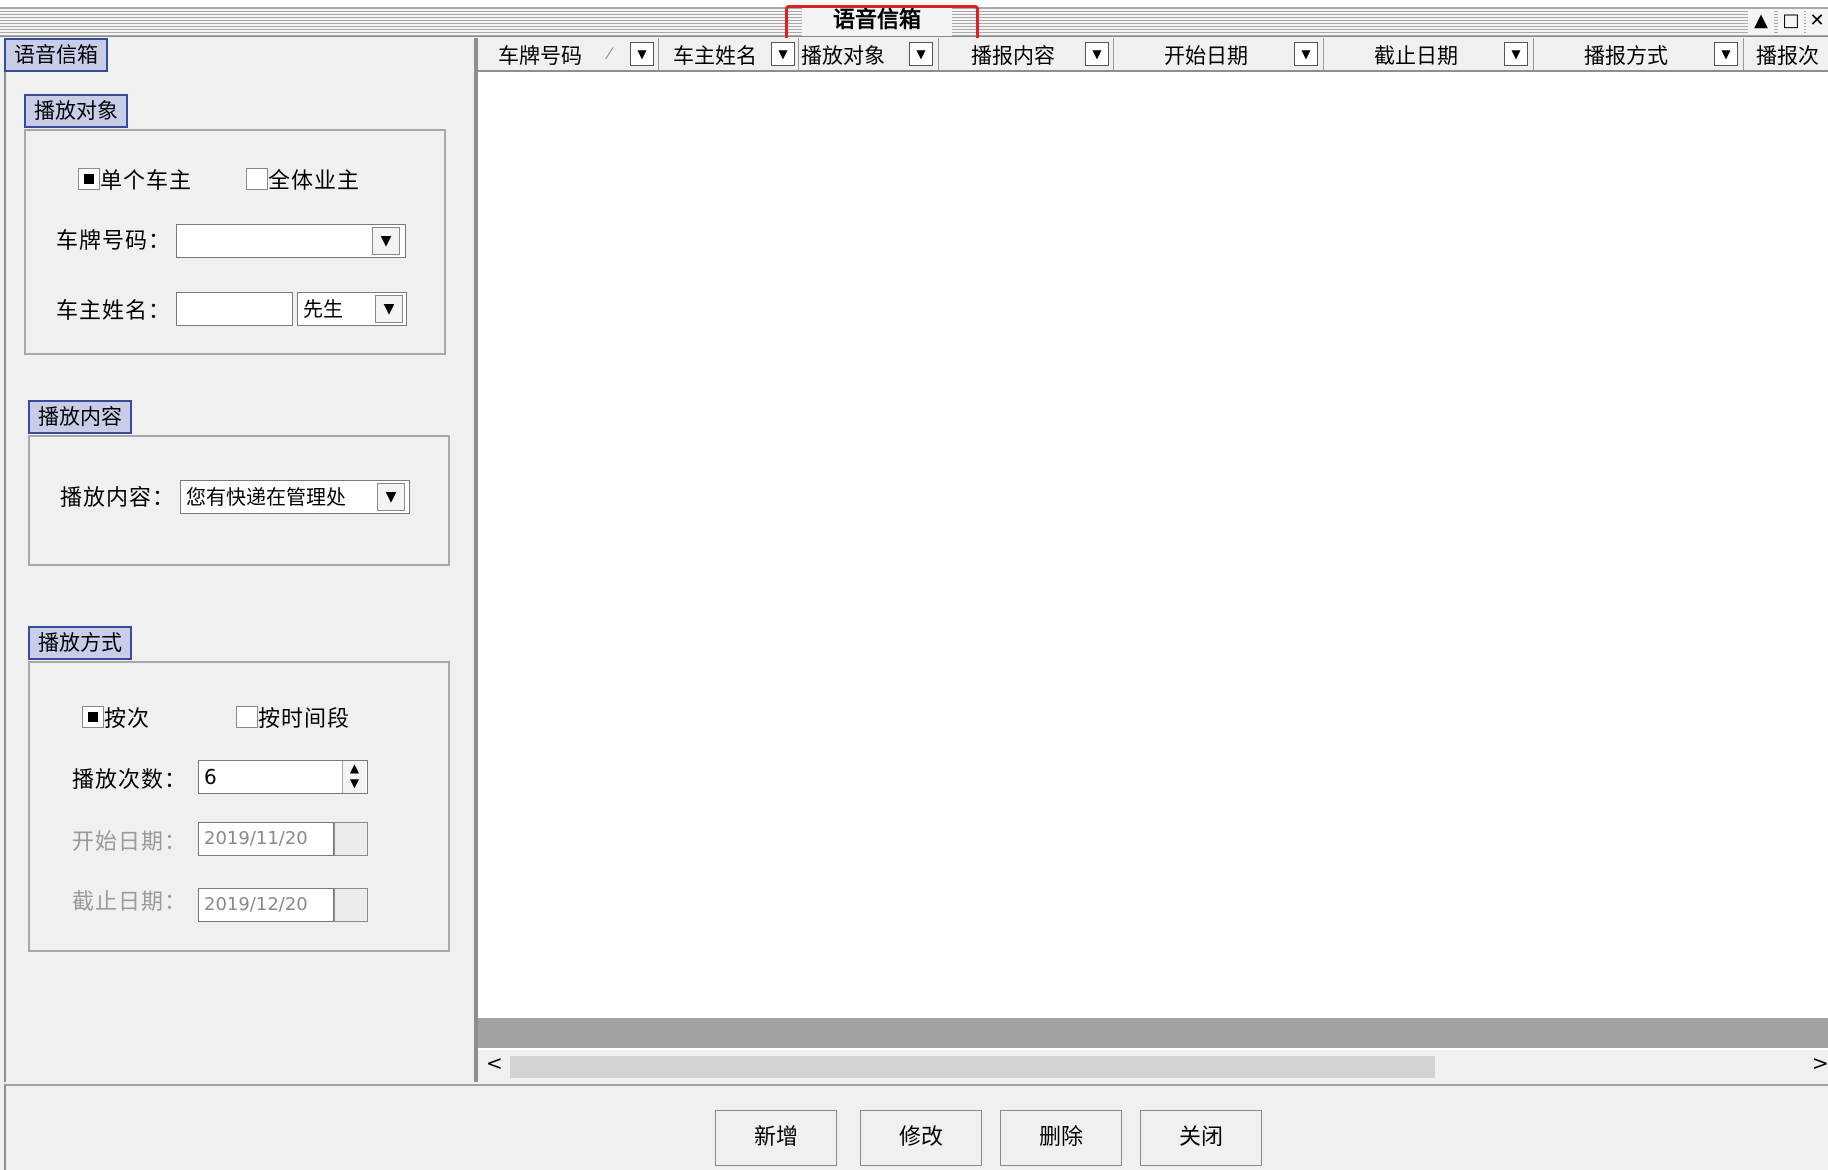 Image resolution: width=1828 pixels, height=1170 pixels. Describe the element at coordinates (234, 309) in the screenshot. I see `owner-name-input` at that location.